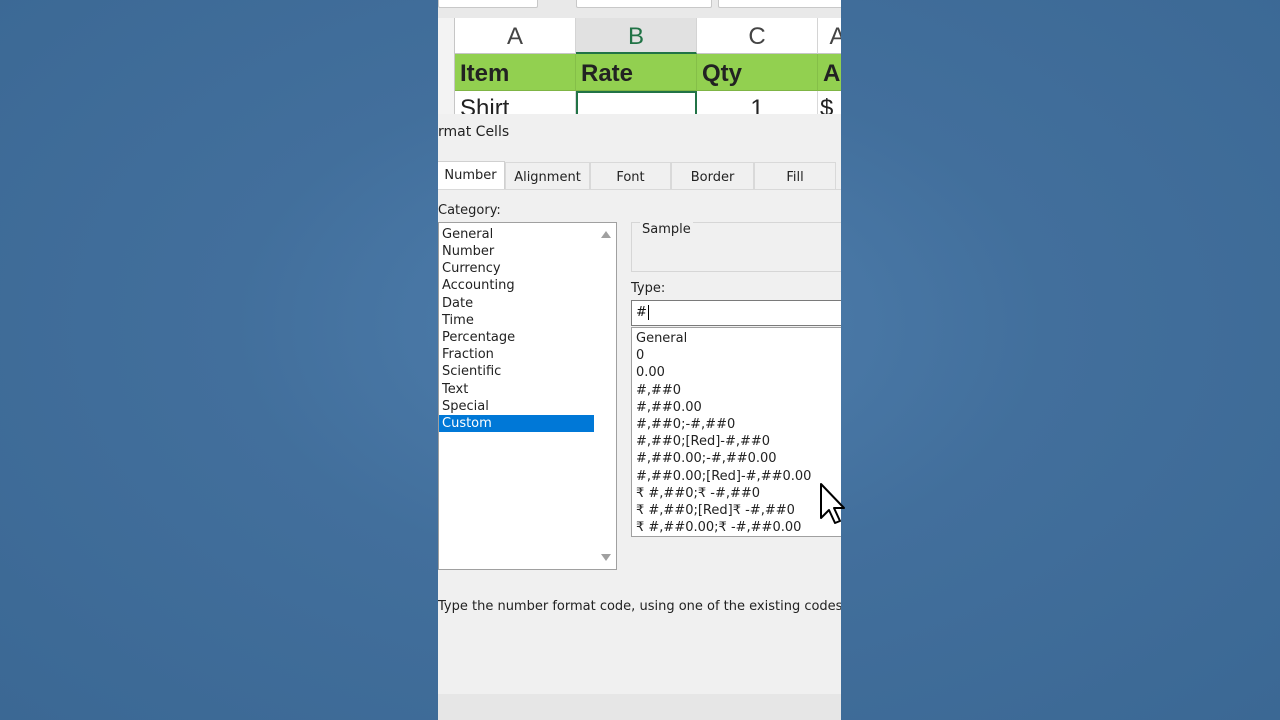 The width and height of the screenshot is (1280, 720). I want to click on category-item-custom: Custom, so click(516, 423).